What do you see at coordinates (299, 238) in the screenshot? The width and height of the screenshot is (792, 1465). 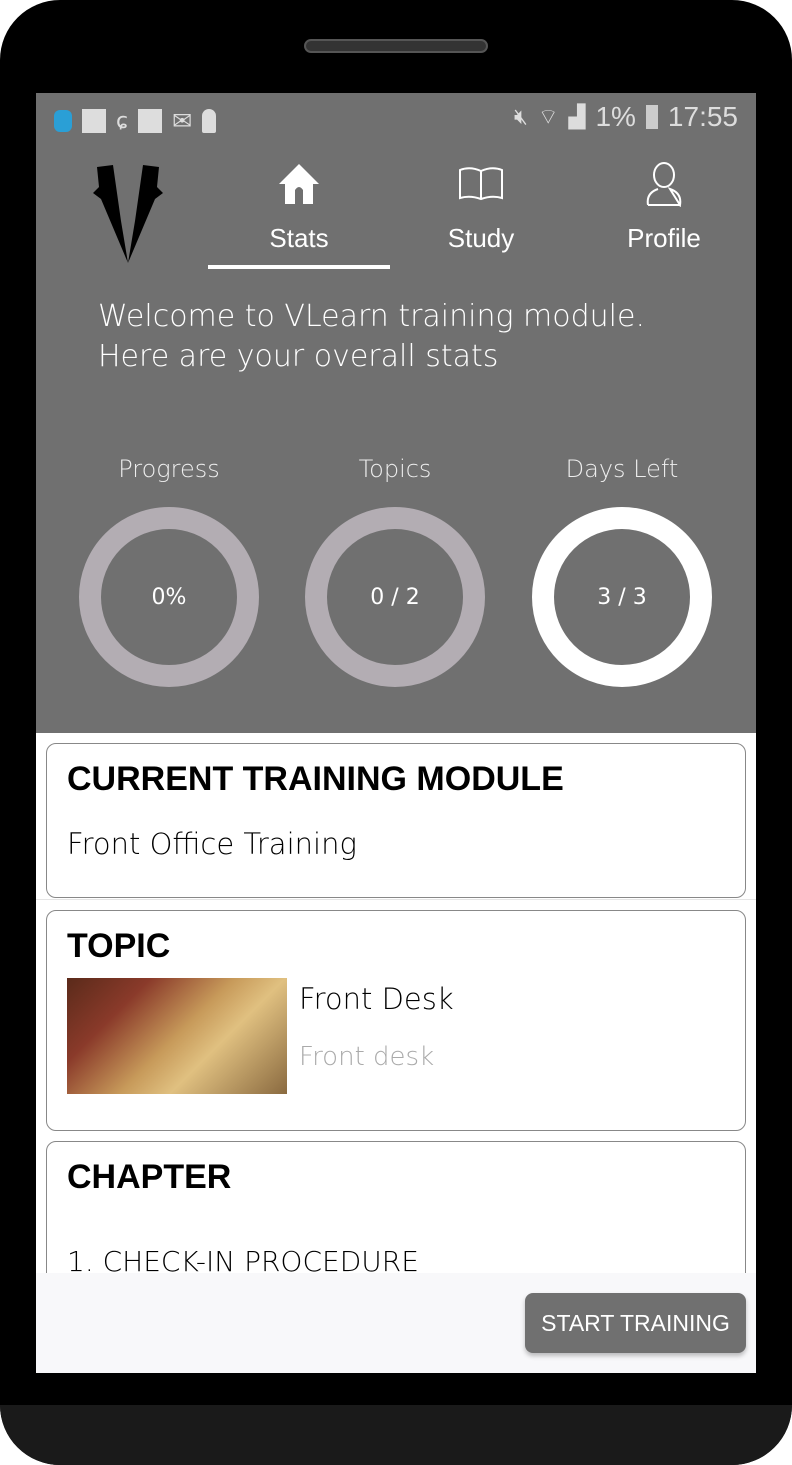 I see `tab-label: Stats` at bounding box center [299, 238].